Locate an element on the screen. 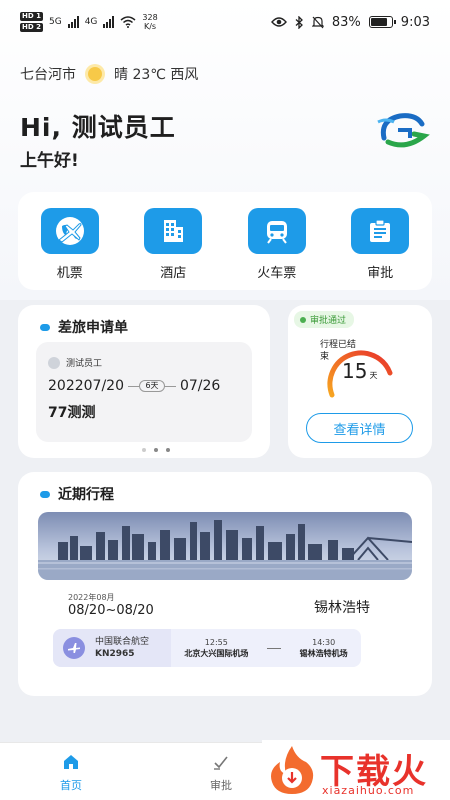  status-left: HD 1 HD 2 5G 4G 328 K/s is located at coordinates (89, 22).